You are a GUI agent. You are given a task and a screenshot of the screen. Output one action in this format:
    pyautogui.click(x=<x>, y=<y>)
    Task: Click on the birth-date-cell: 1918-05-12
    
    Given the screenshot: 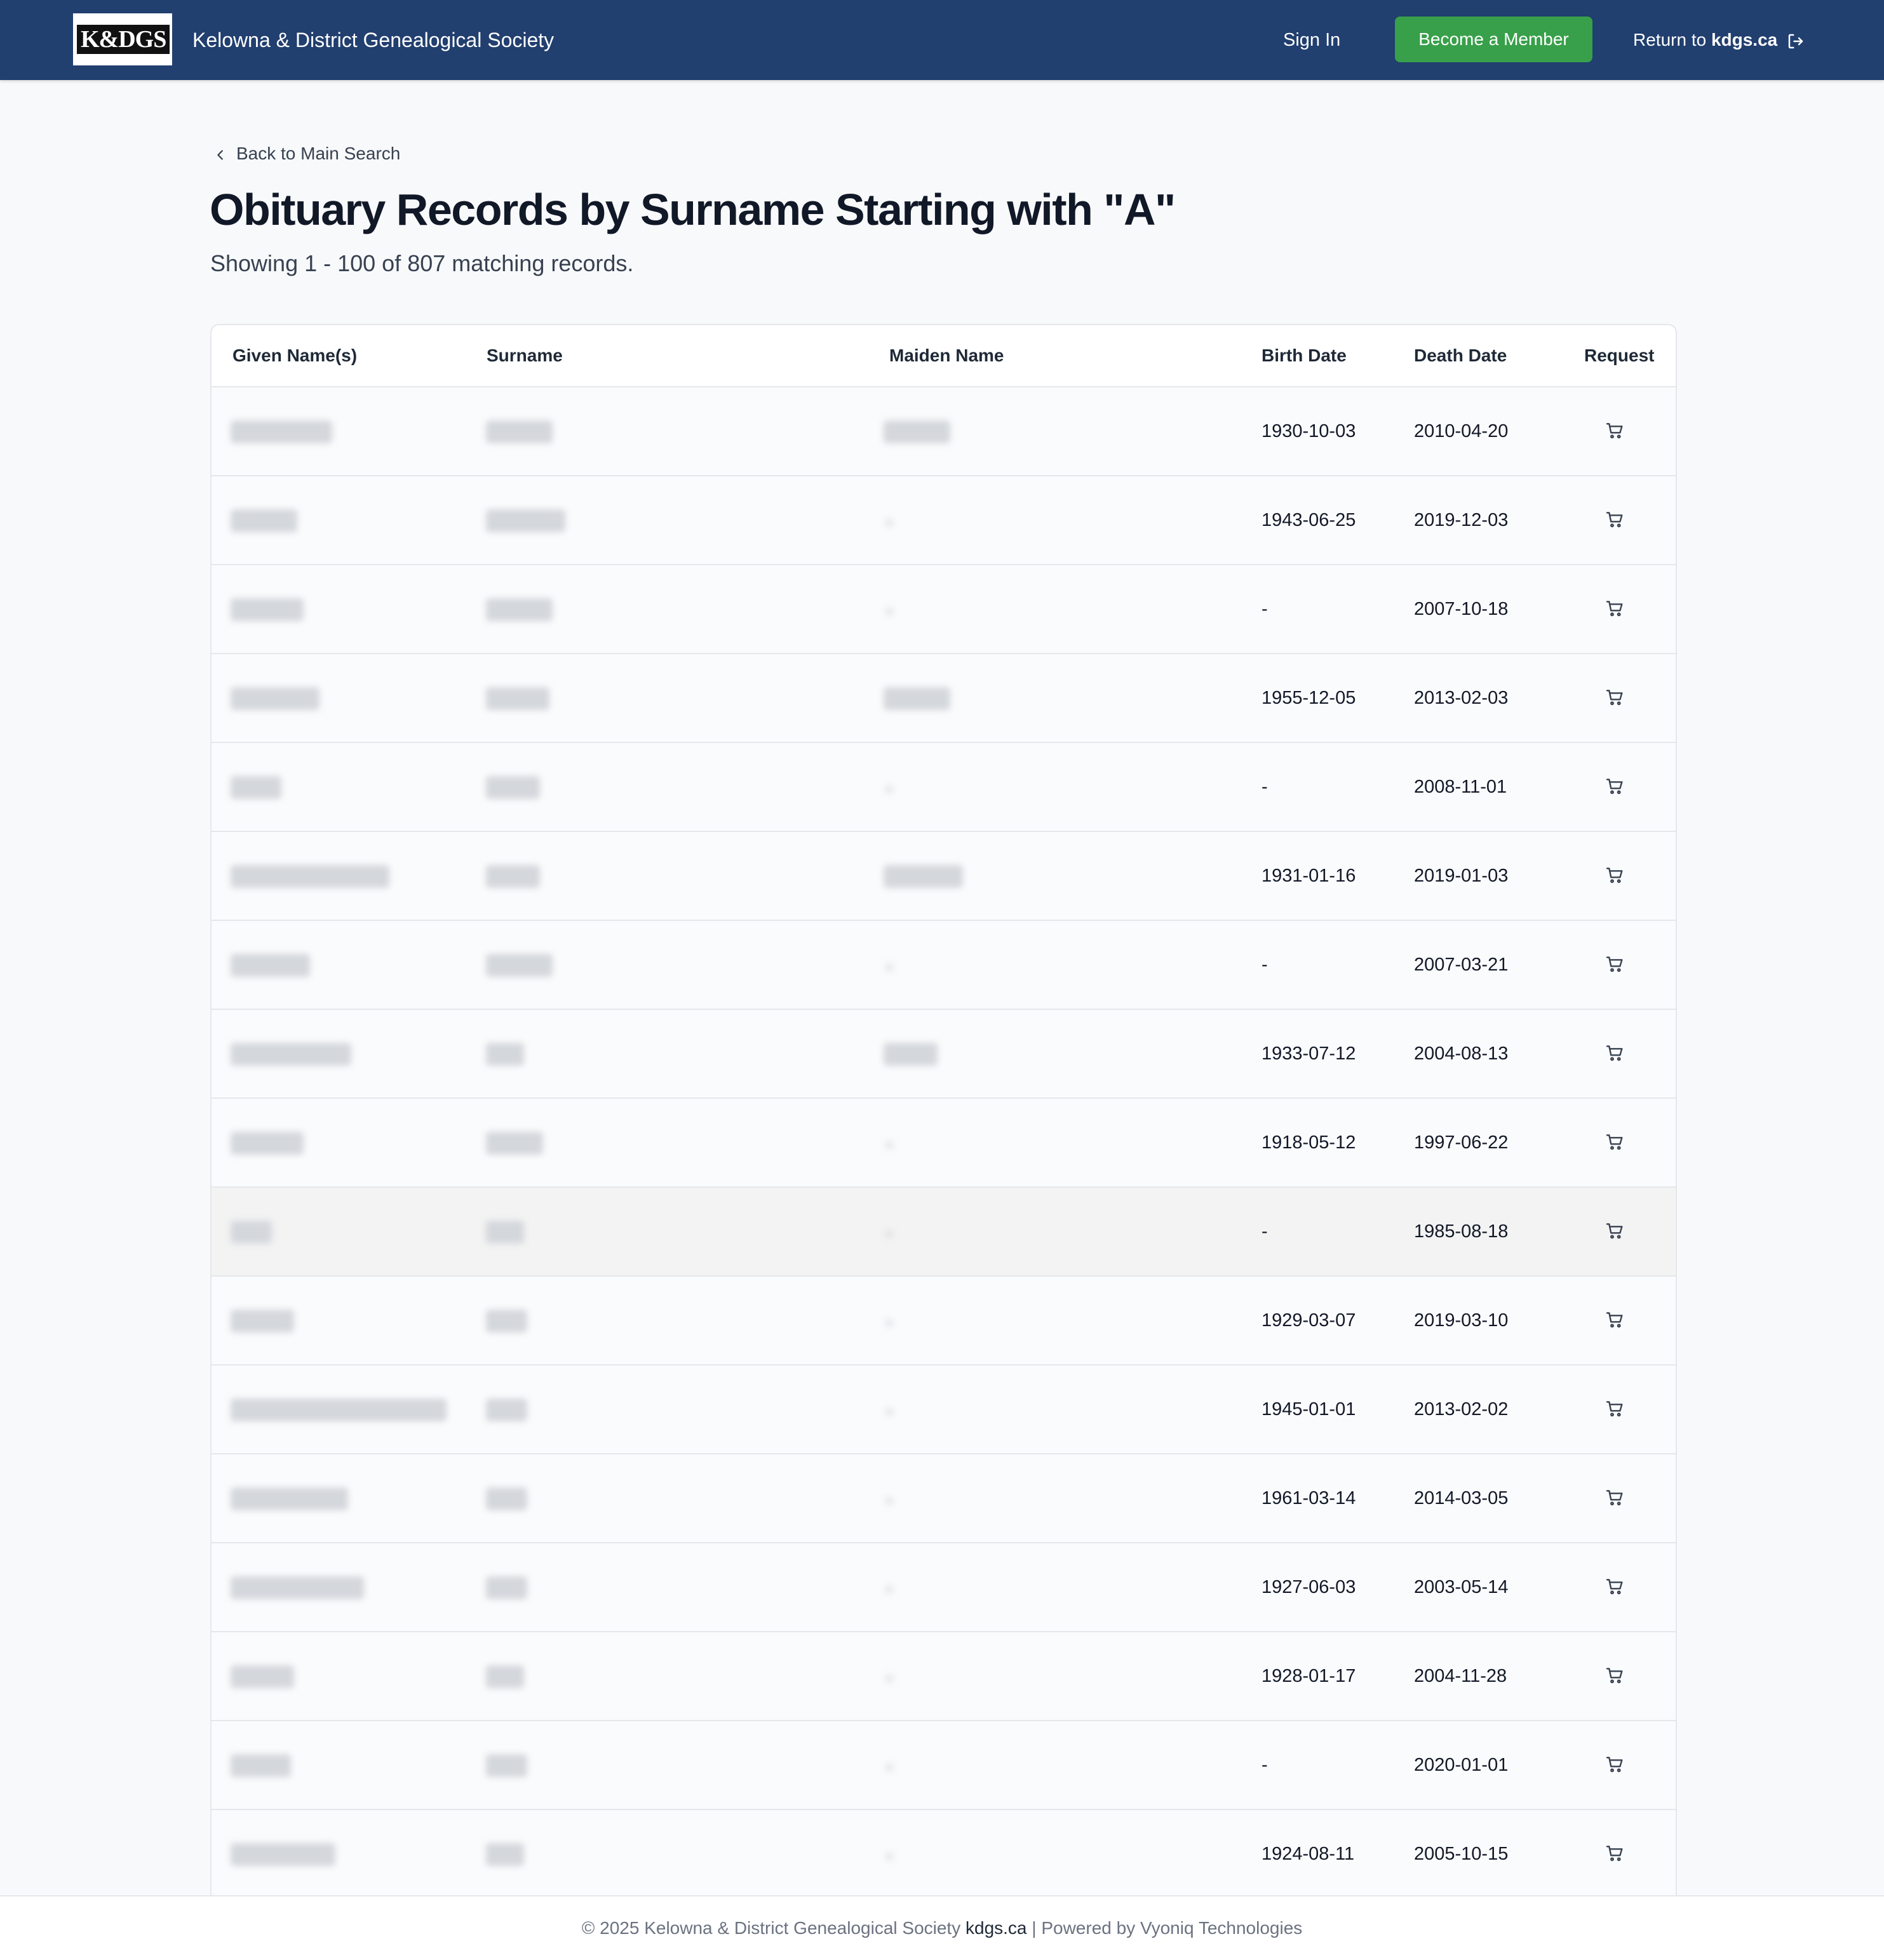 What is the action you would take?
    pyautogui.click(x=1309, y=1142)
    